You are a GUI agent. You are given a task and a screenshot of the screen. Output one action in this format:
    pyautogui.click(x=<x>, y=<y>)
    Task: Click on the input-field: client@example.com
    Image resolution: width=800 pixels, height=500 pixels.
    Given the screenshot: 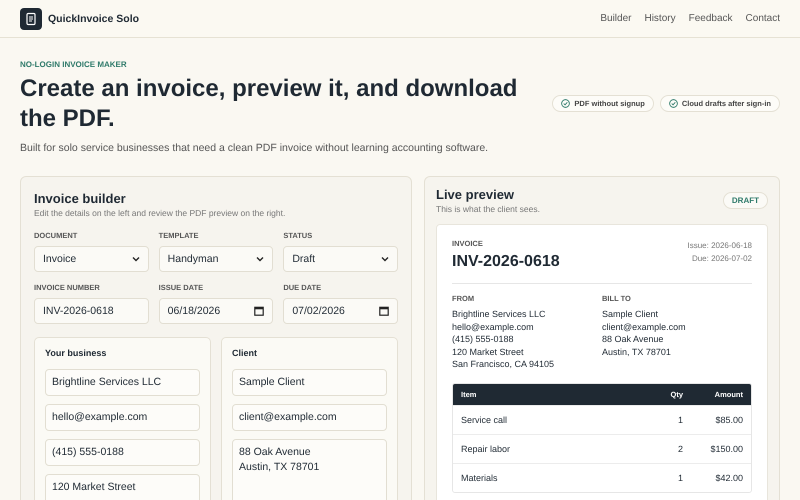 What is the action you would take?
    pyautogui.click(x=309, y=417)
    